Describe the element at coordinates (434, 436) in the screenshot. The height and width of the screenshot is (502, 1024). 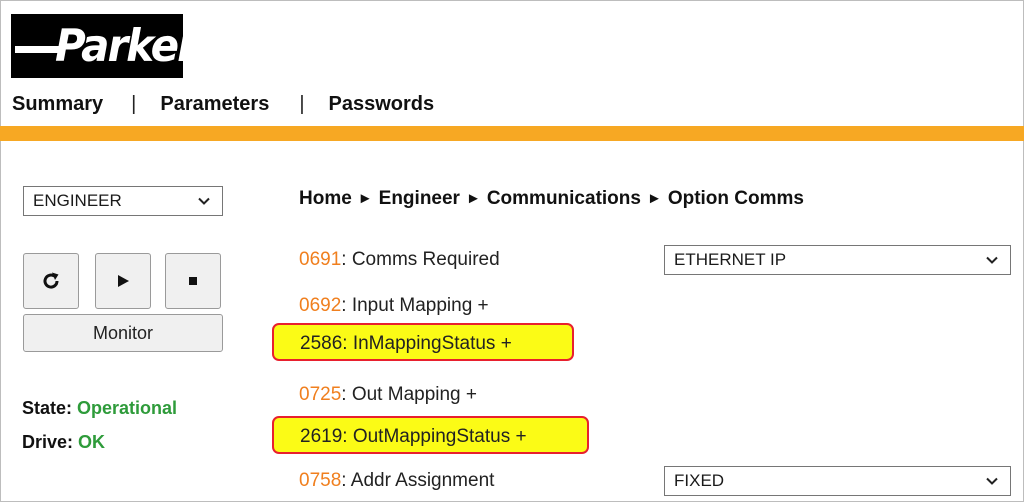
I see `param-label: : OutMappingStatus +` at that location.